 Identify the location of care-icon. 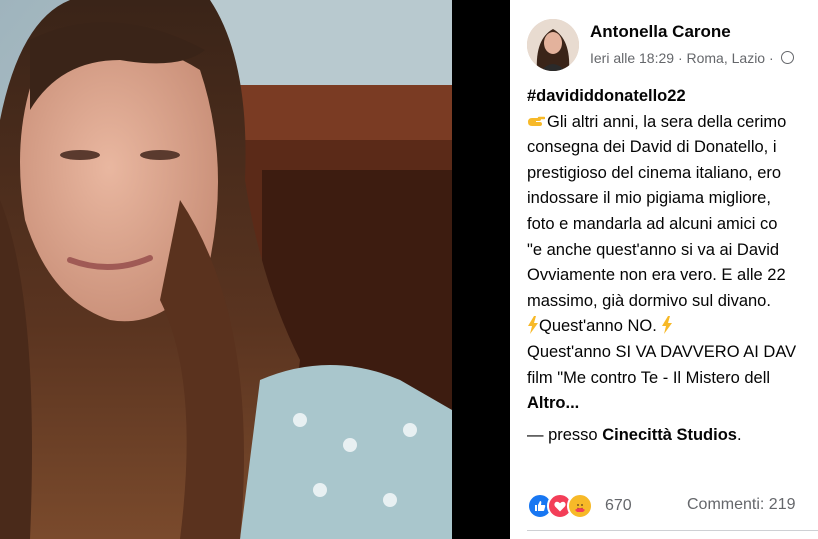
(580, 506).